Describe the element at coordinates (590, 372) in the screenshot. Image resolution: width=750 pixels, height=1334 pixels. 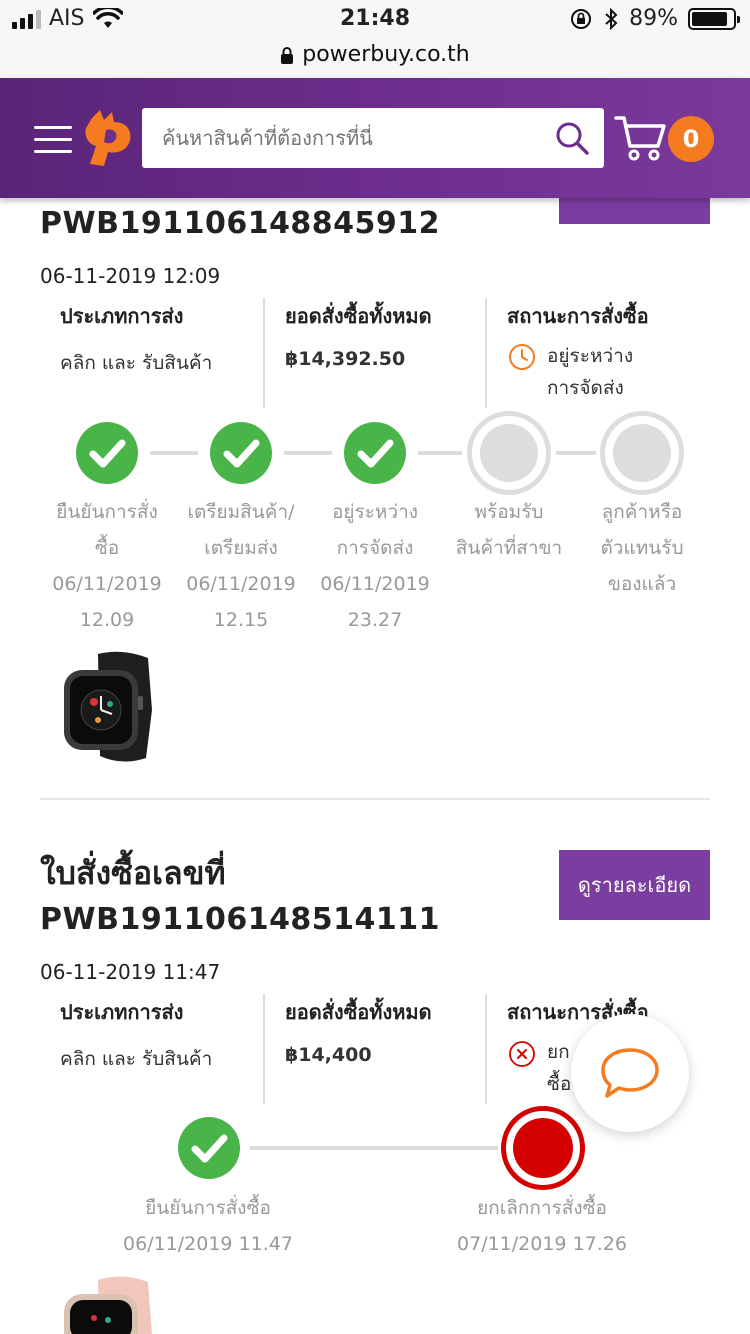
I see `order-status-value: อยู่ระหว่าง การจัดส่ง` at that location.